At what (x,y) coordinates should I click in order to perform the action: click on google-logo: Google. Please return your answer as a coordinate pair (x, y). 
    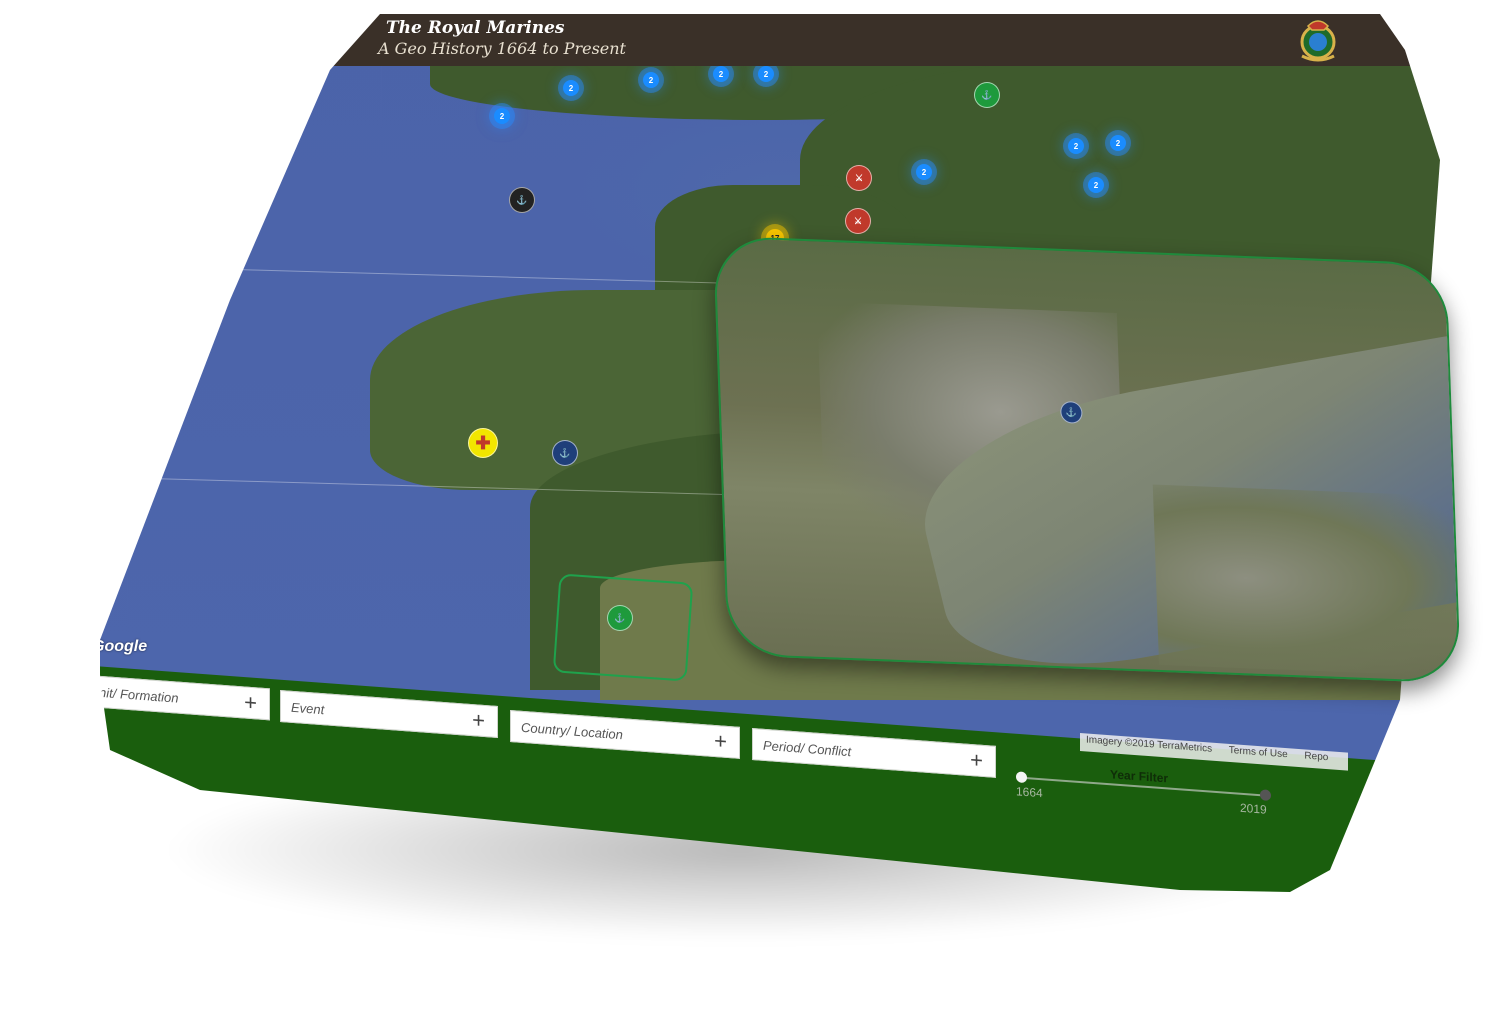
    Looking at the image, I should click on (120, 646).